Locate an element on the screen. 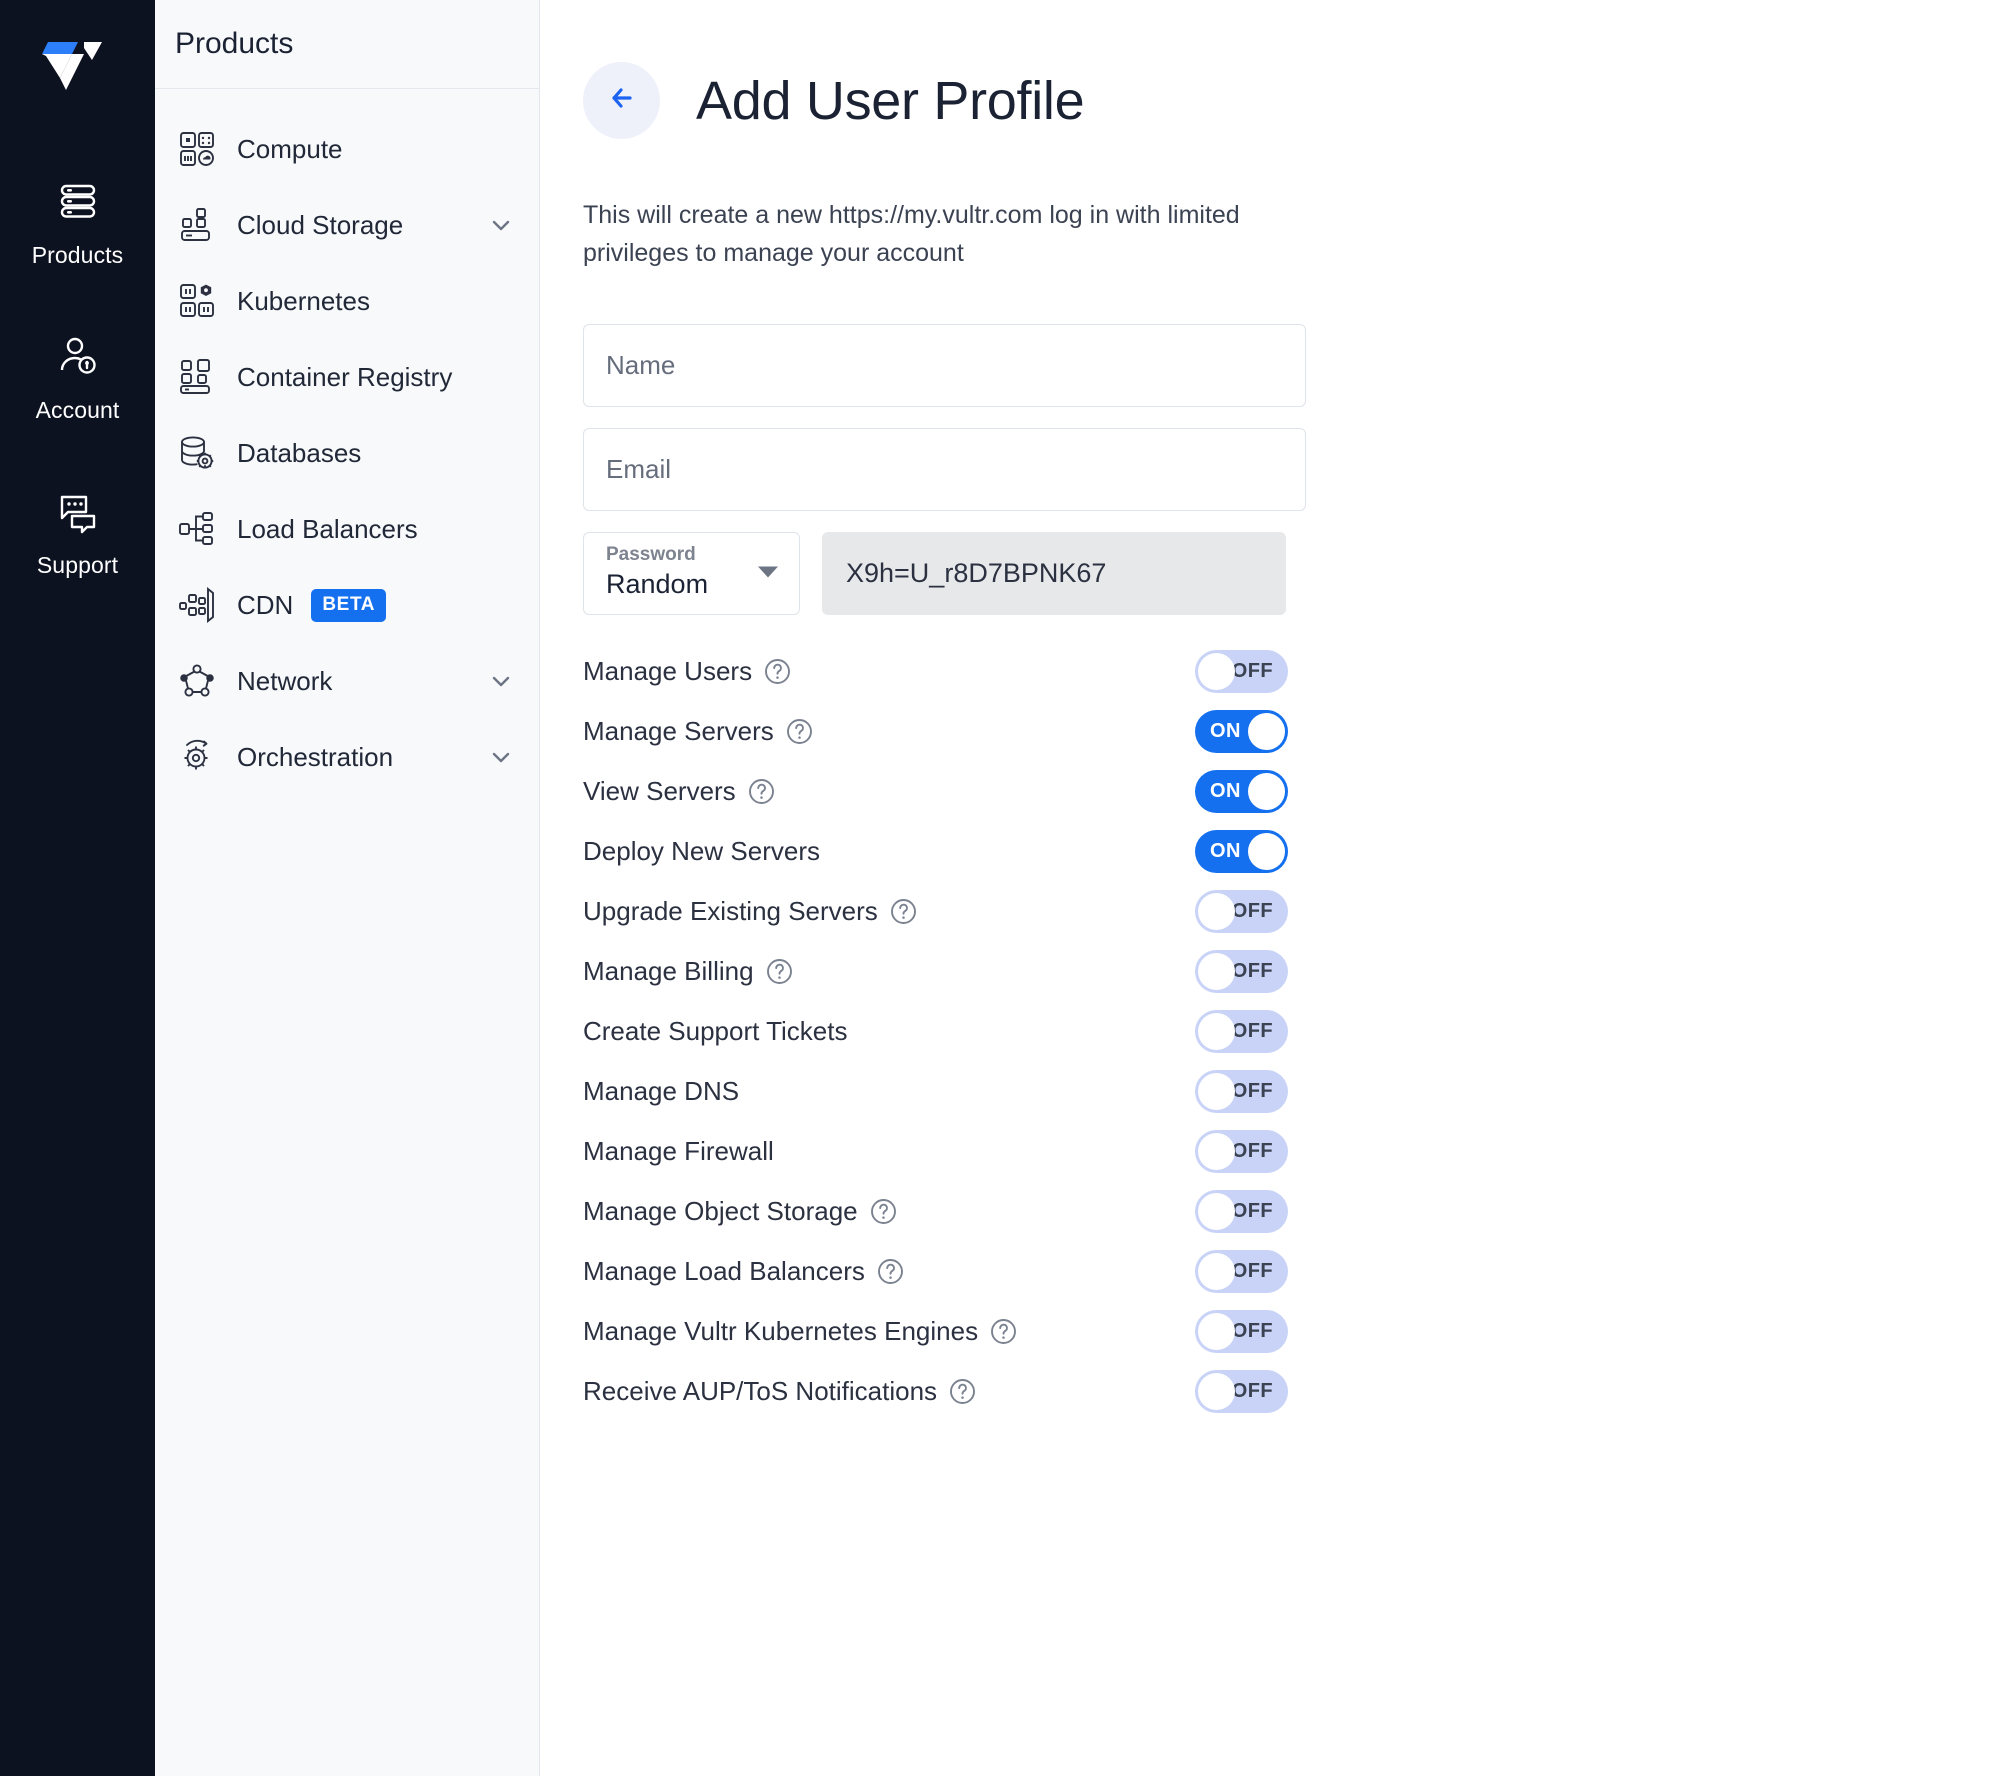 The width and height of the screenshot is (1996, 1776). permission-label: Manage Firewall is located at coordinates (678, 1150).